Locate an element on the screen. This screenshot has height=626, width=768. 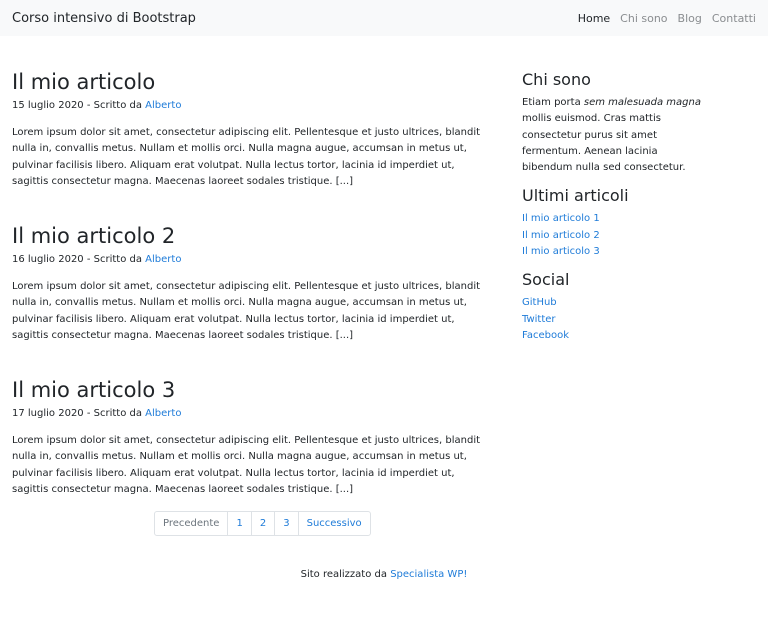
list-item: Il mio articolo 2 is located at coordinates (612, 236).